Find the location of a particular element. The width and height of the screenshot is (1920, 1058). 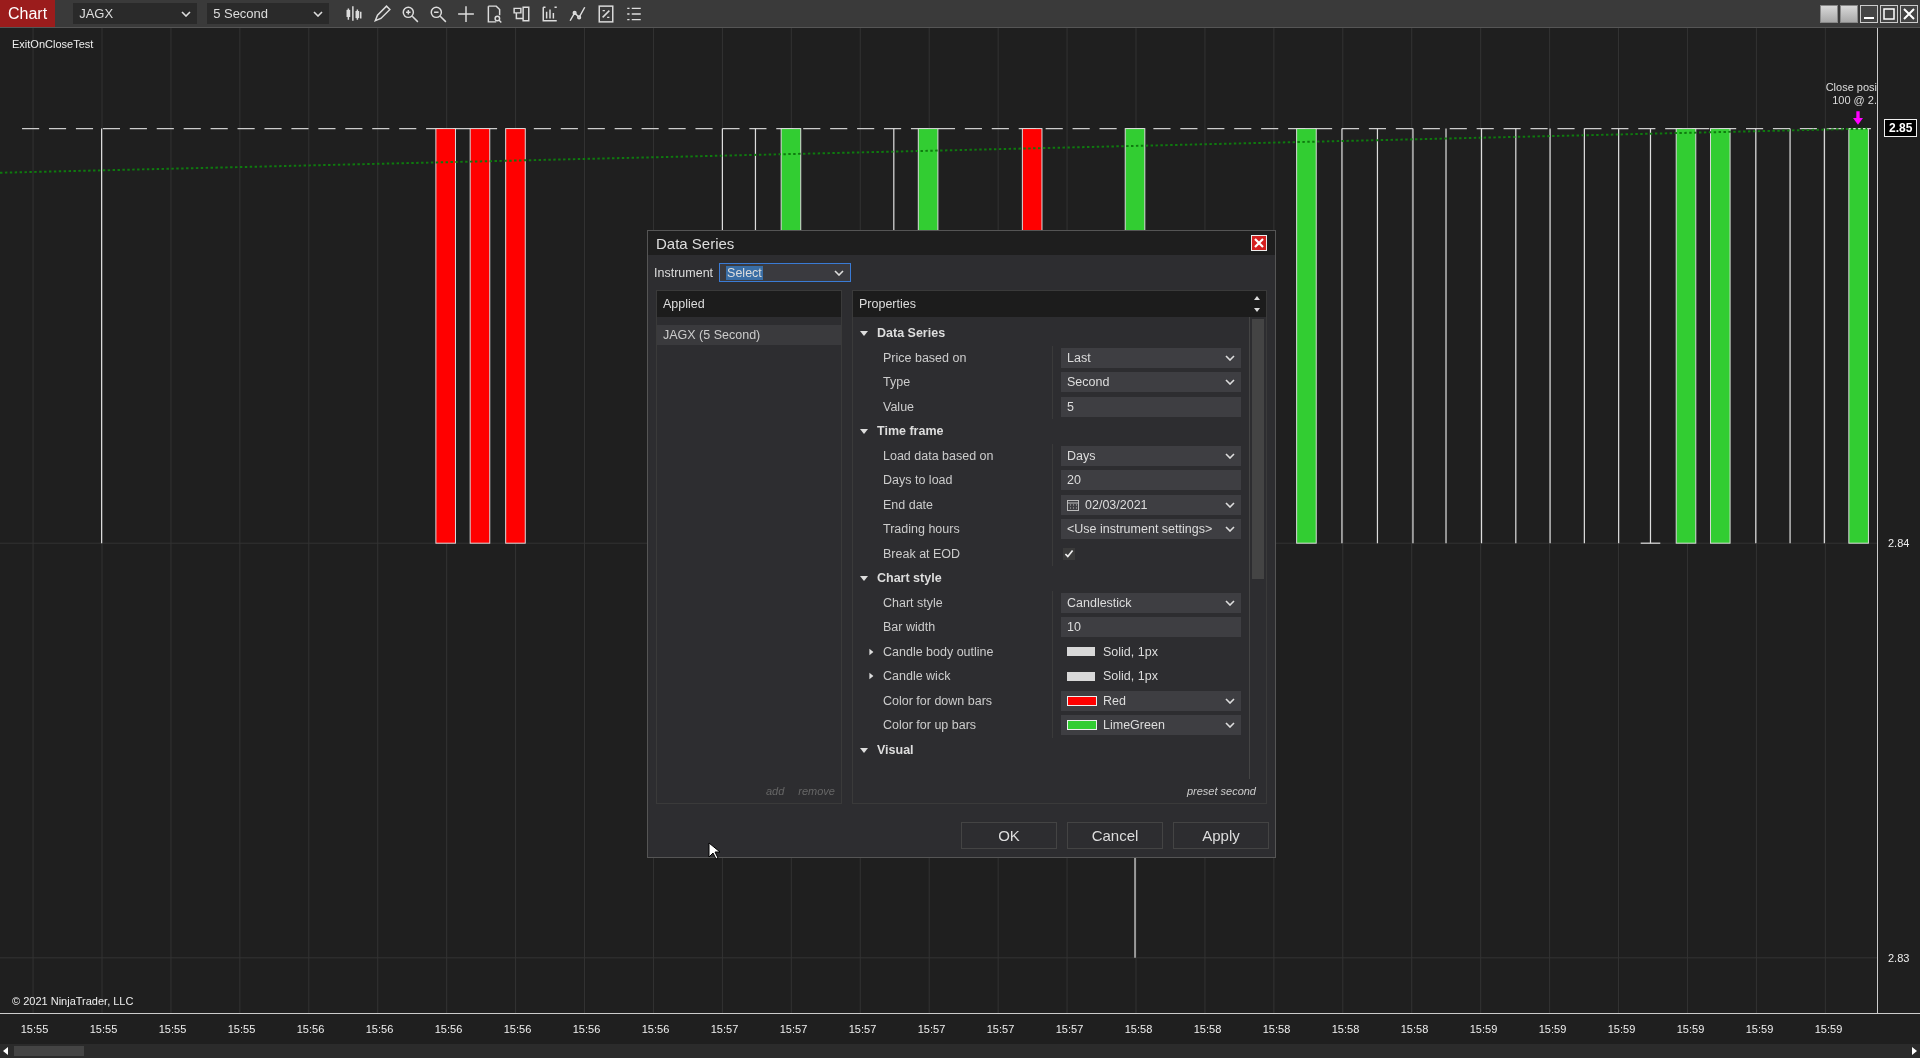

property-input: 20 is located at coordinates (1151, 480).